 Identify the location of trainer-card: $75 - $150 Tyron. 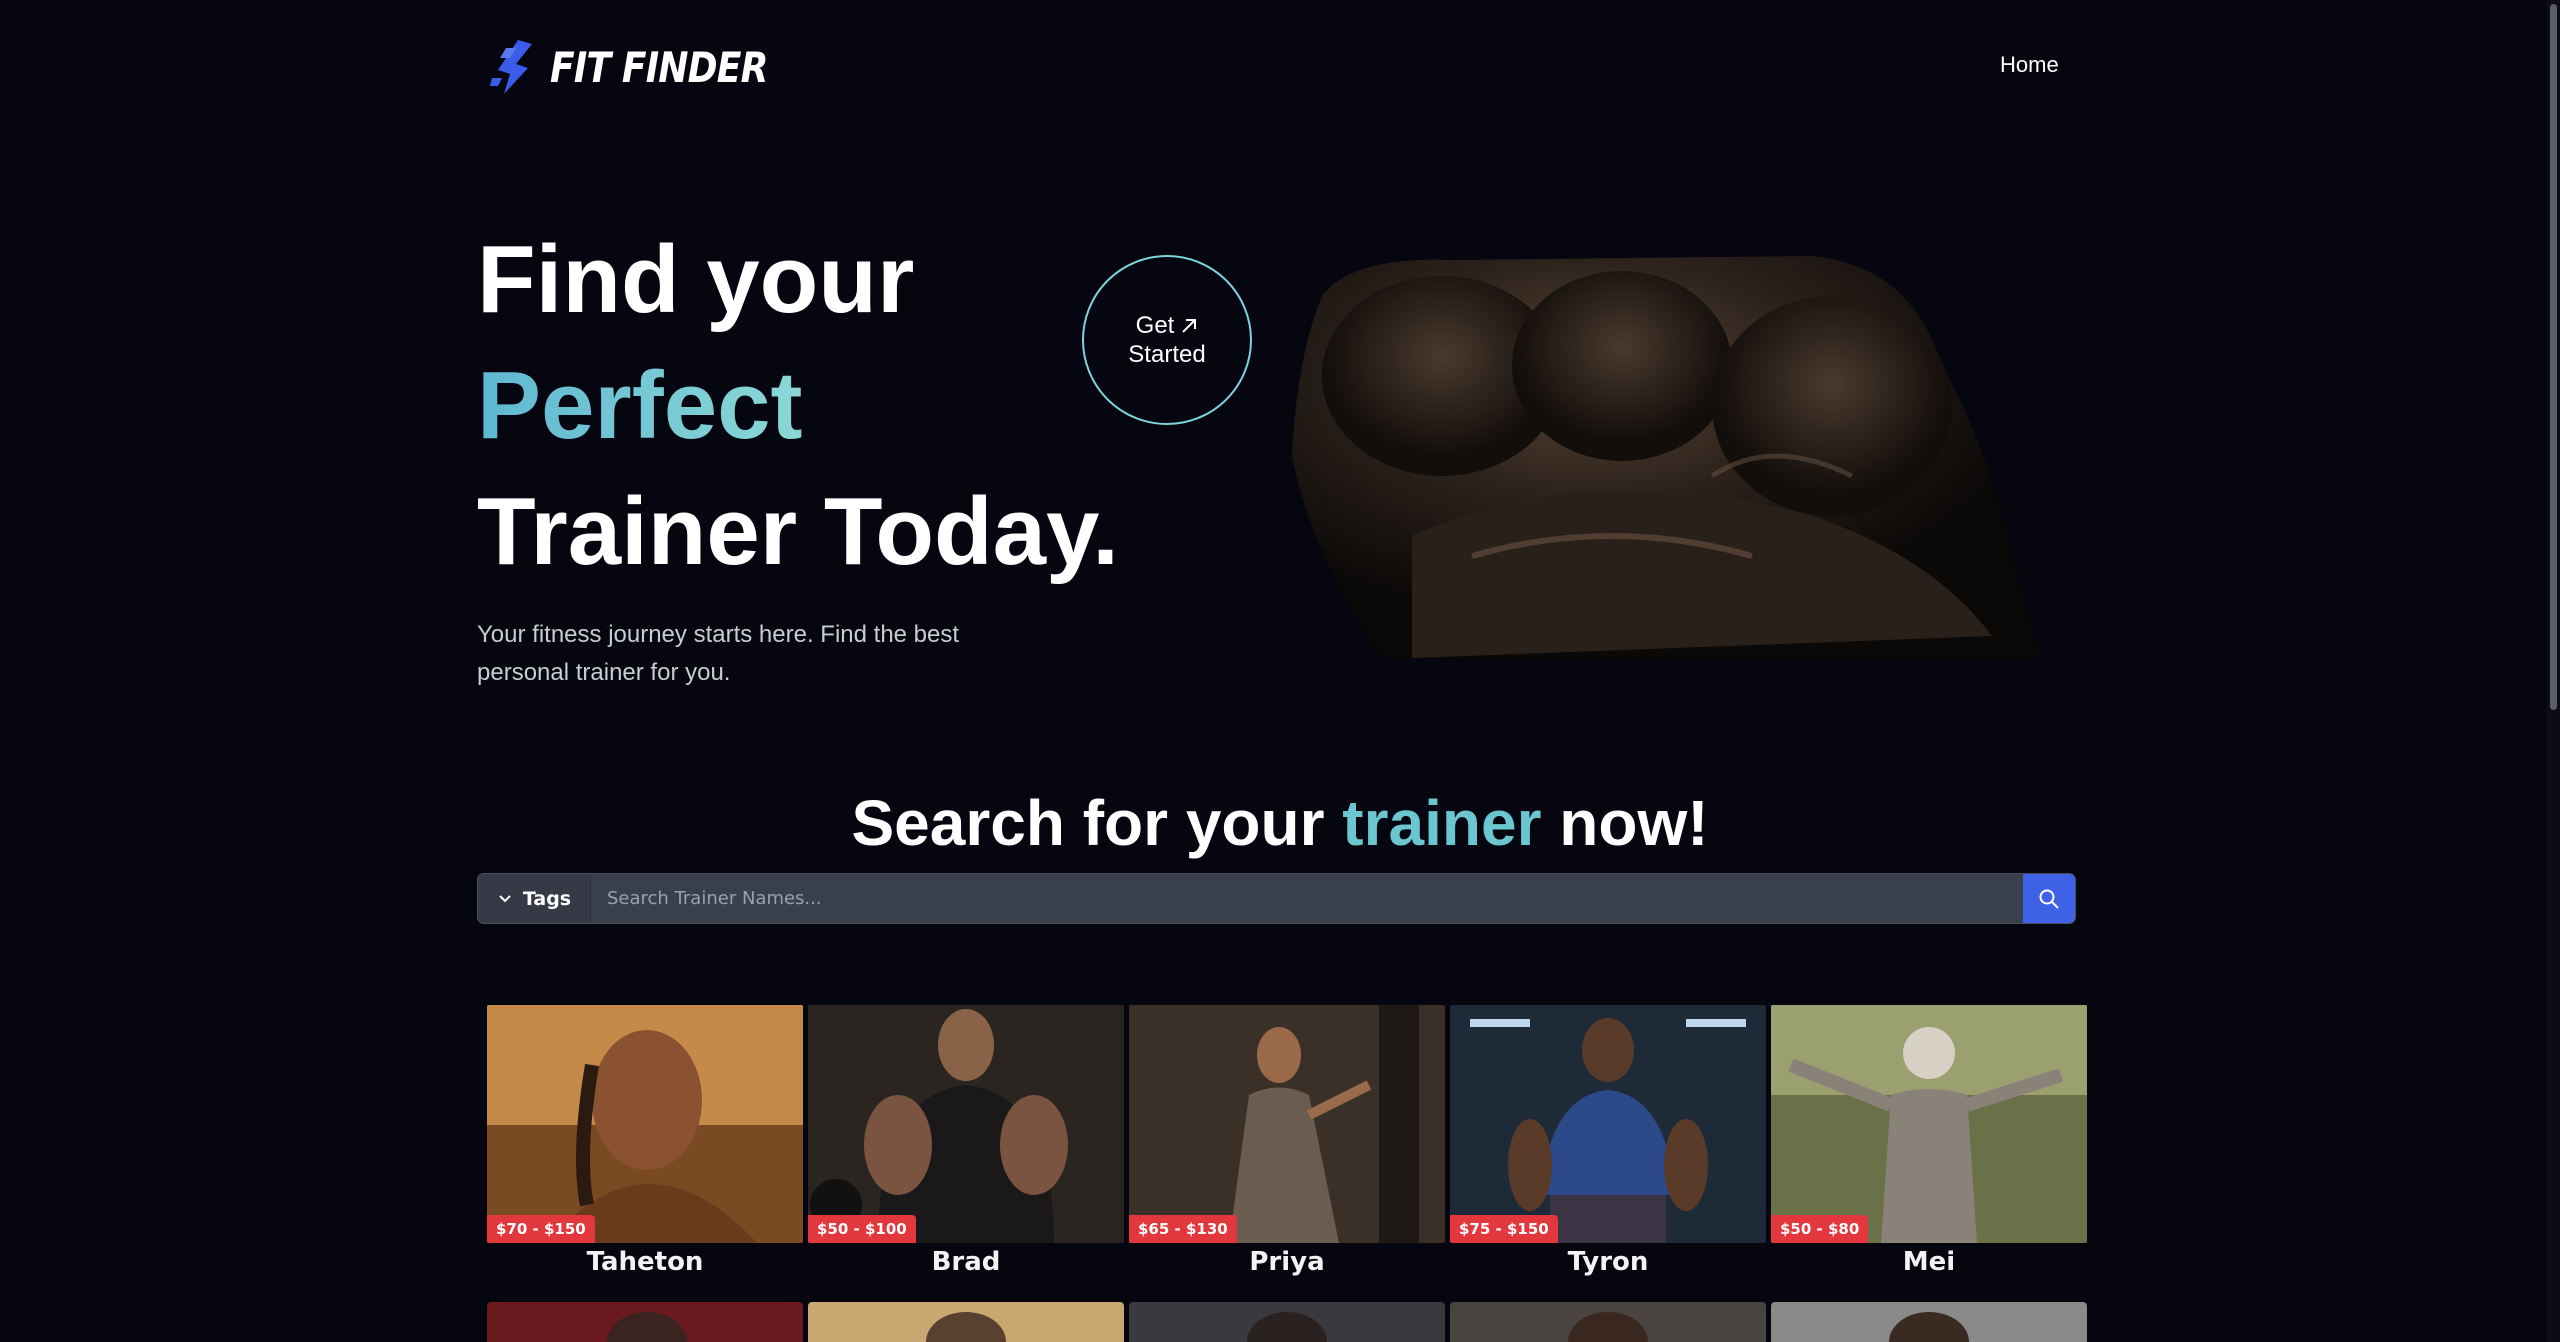
(1608, 1141).